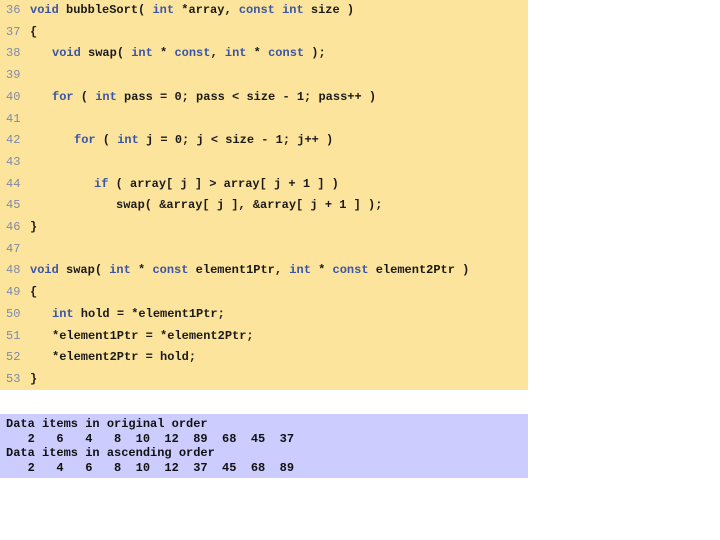  Describe the element at coordinates (107, 424) in the screenshot. I see `output-line: Data items in original order` at that location.